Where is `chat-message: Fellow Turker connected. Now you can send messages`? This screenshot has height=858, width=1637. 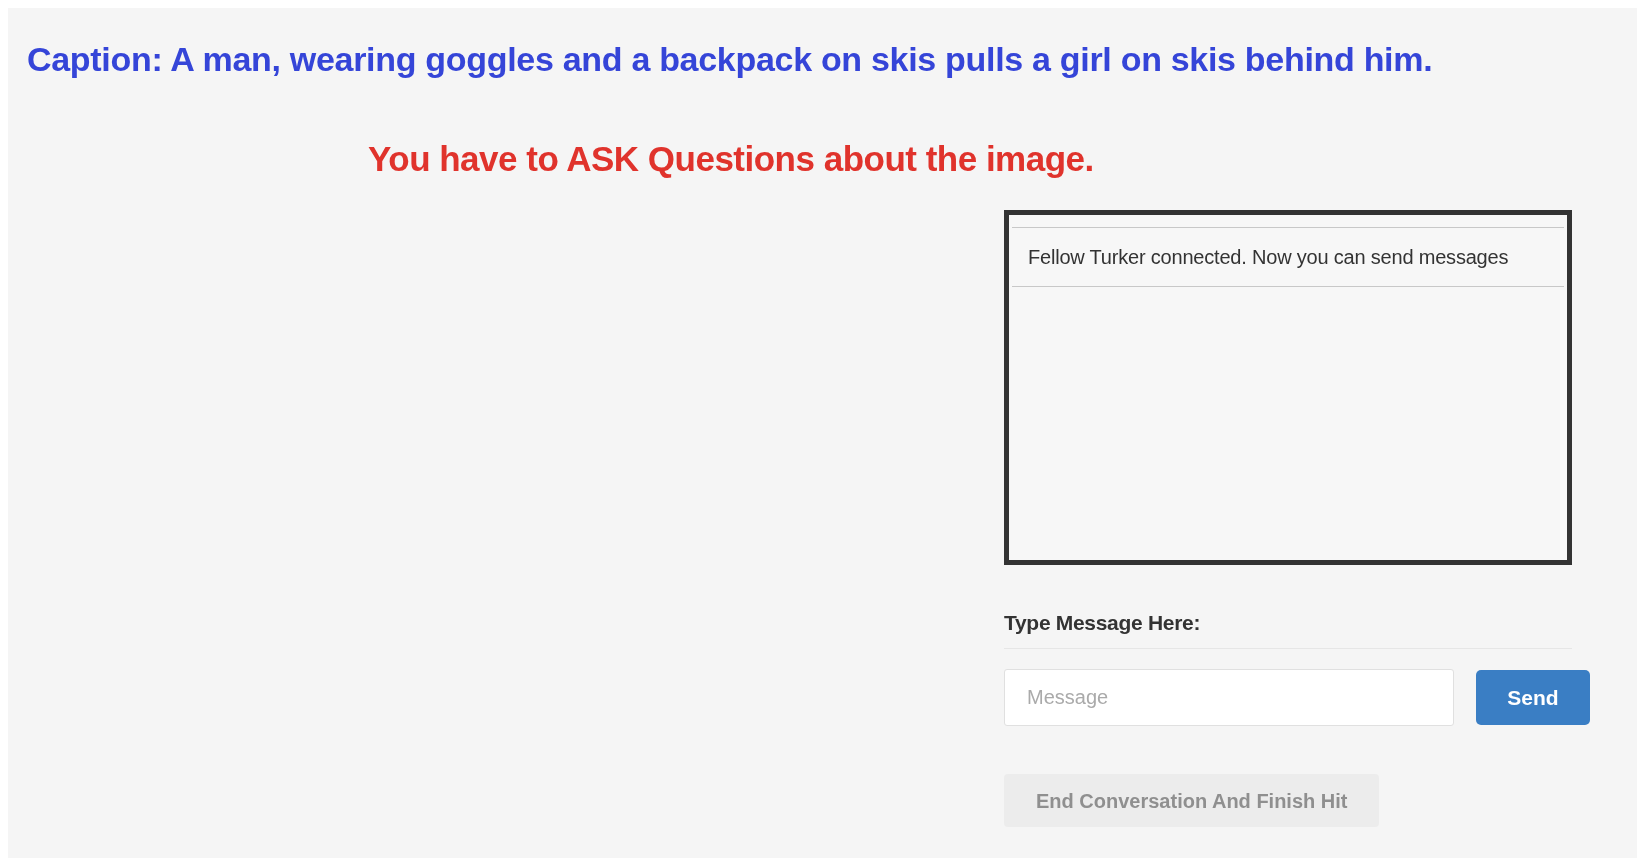
chat-message: Fellow Turker connected. Now you can send messages is located at coordinates (1288, 256).